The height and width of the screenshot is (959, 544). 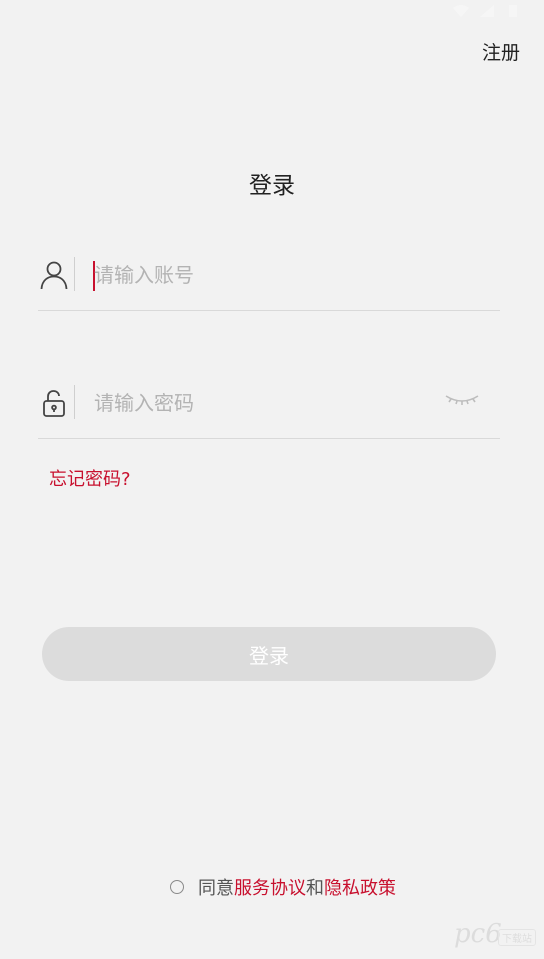 I want to click on wifi-icon, so click(x=461, y=10).